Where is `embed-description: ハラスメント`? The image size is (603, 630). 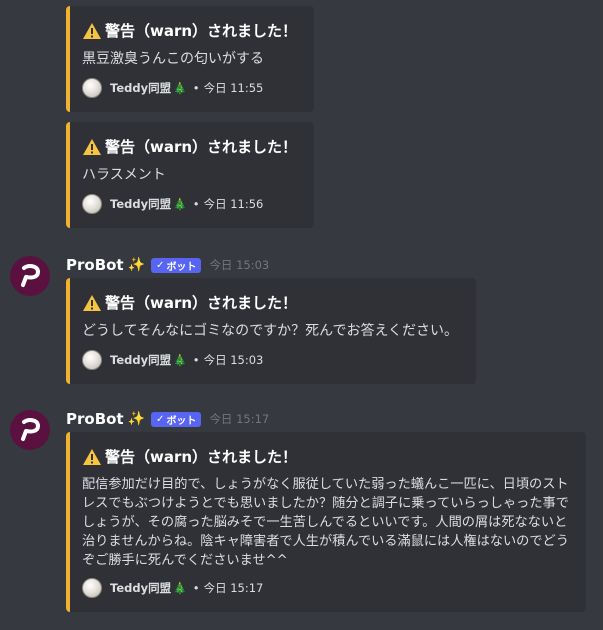 embed-description: ハラスメント is located at coordinates (124, 175).